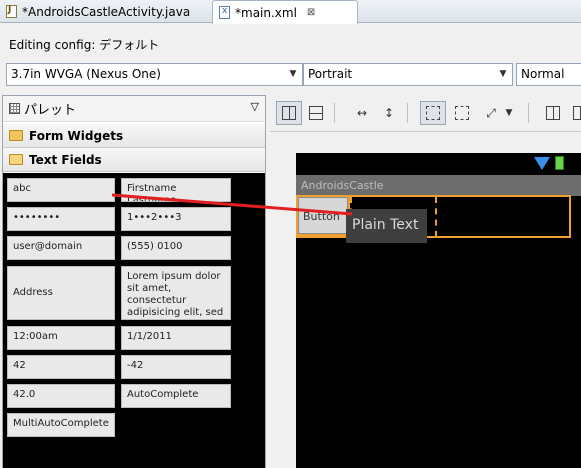 This screenshot has width=581, height=468. I want to click on tab-main-xml: *main.xml ⊠, so click(285, 12).